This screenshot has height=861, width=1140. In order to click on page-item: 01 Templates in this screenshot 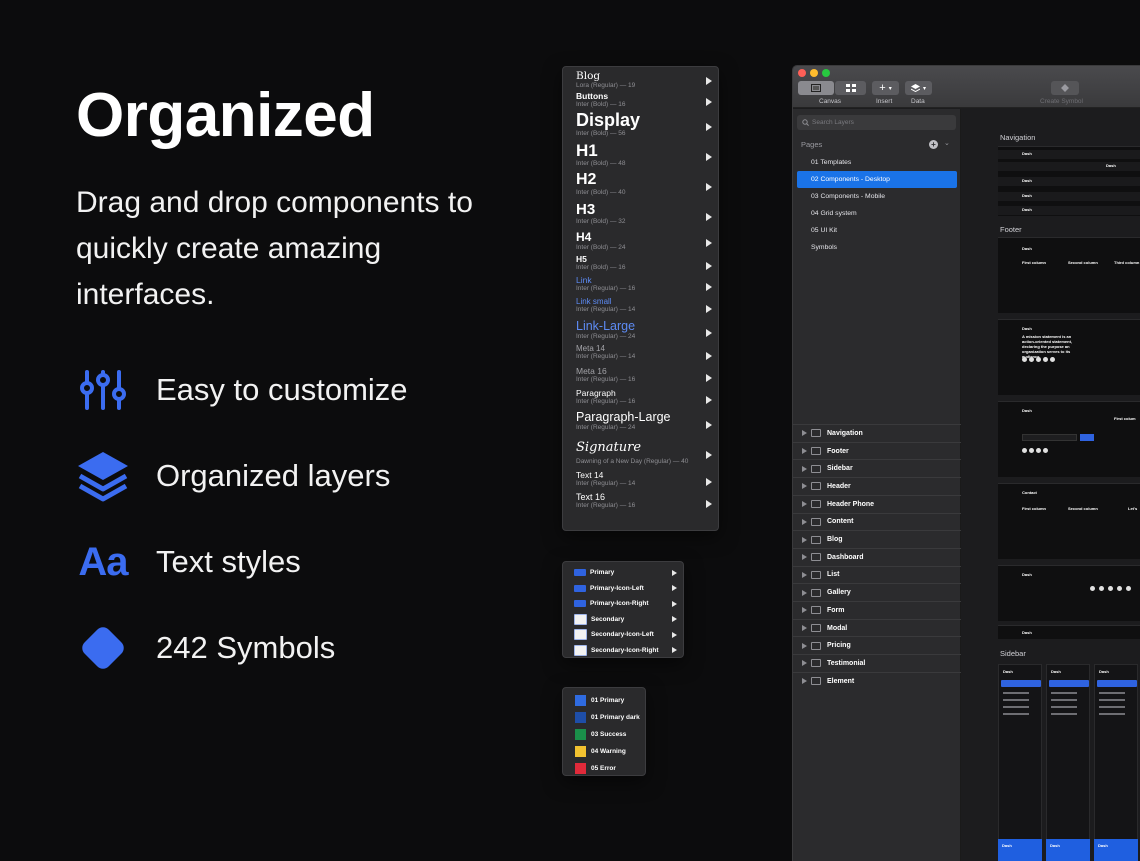, I will do `click(877, 162)`.